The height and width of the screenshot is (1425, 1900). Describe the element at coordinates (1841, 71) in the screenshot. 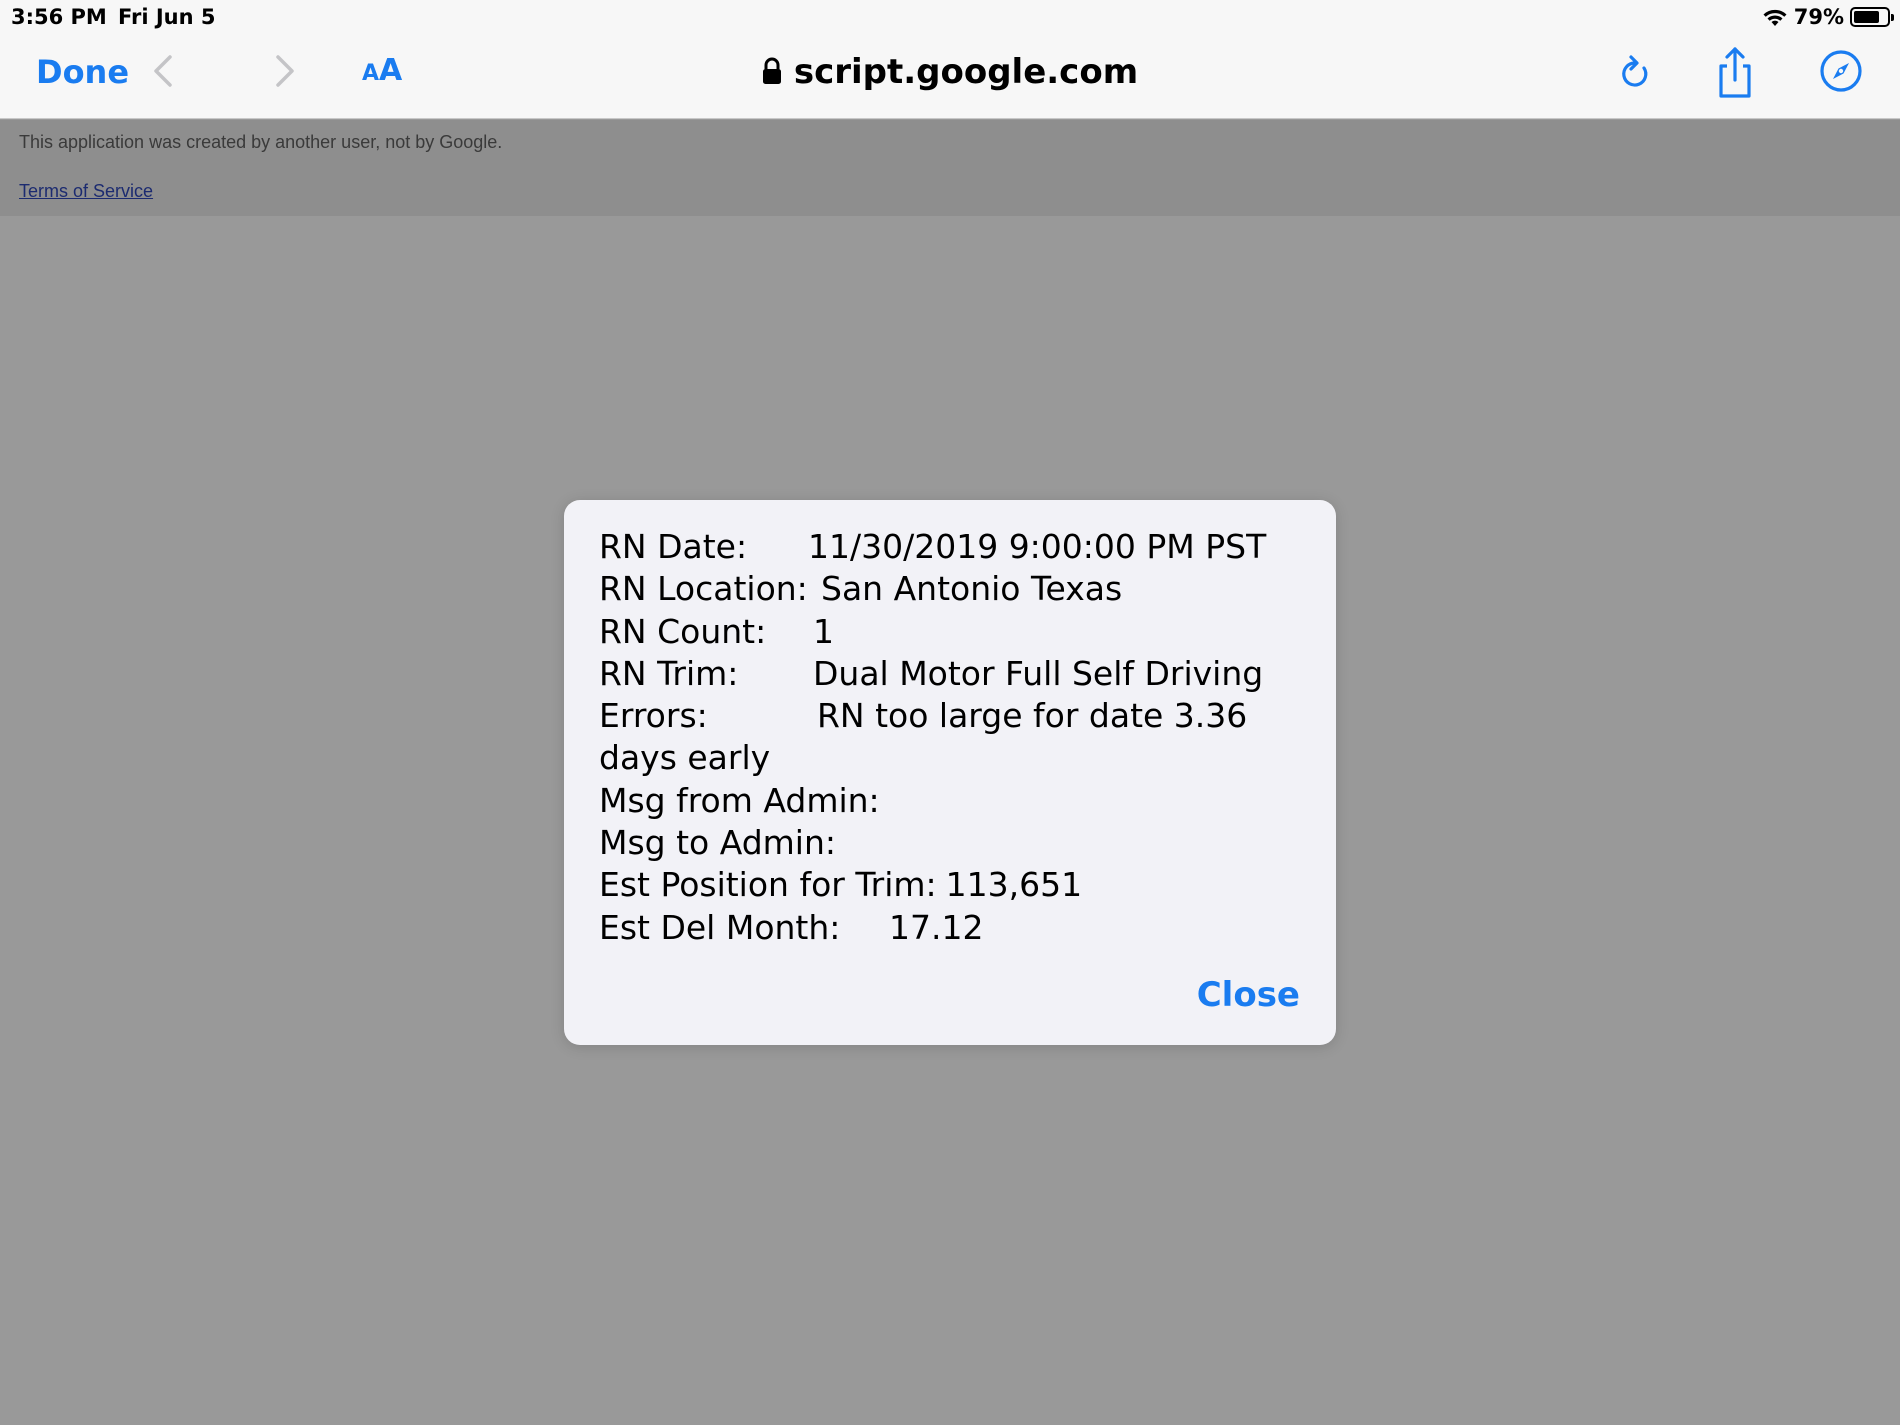

I see `compass-icon` at that location.